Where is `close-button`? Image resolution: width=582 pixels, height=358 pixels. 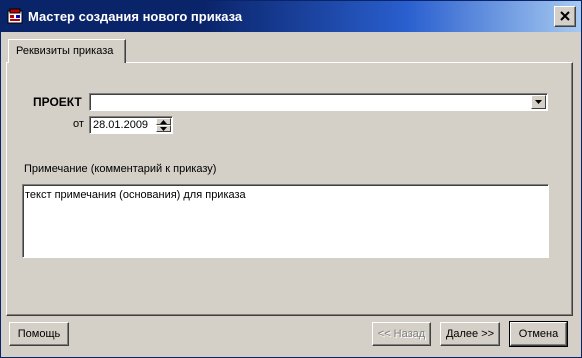 close-button is located at coordinates (565, 16).